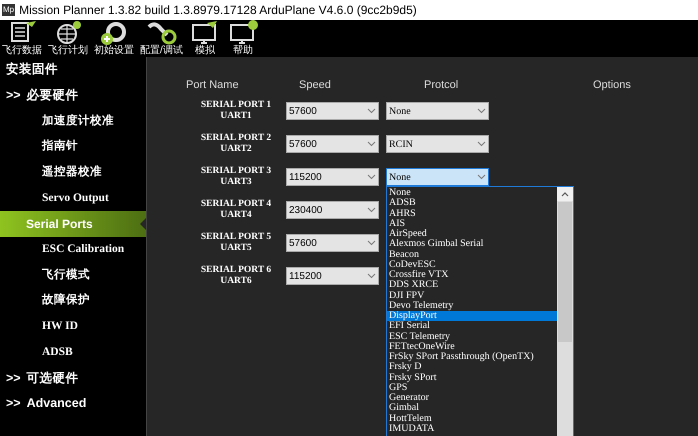 The width and height of the screenshot is (698, 436). Describe the element at coordinates (472, 337) in the screenshot. I see `dropdown-option: ESC Telemetry` at that location.